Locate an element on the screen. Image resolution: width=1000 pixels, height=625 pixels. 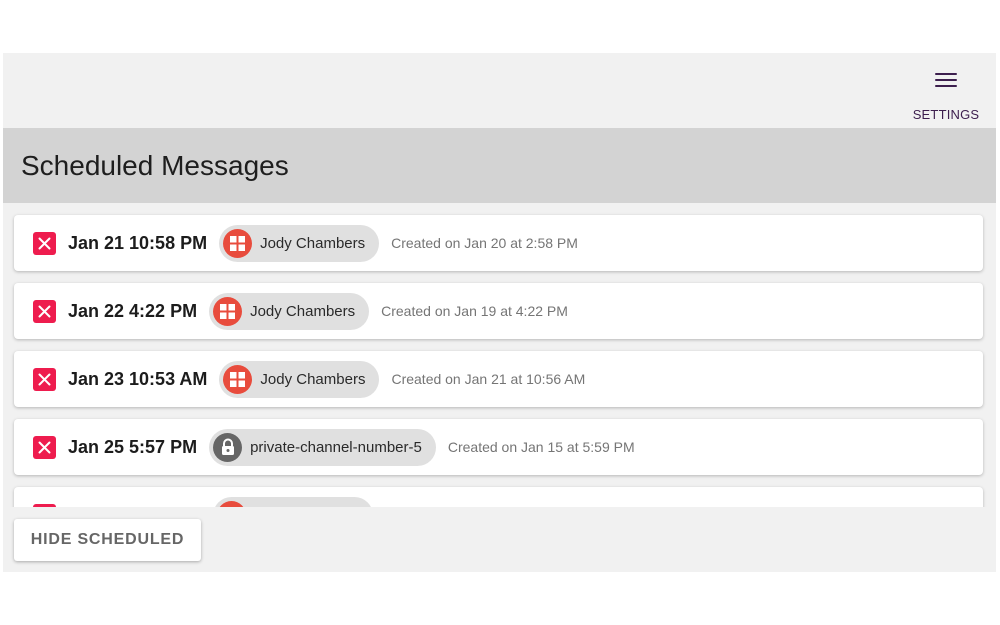
hamburger-menu-icon is located at coordinates (946, 80).